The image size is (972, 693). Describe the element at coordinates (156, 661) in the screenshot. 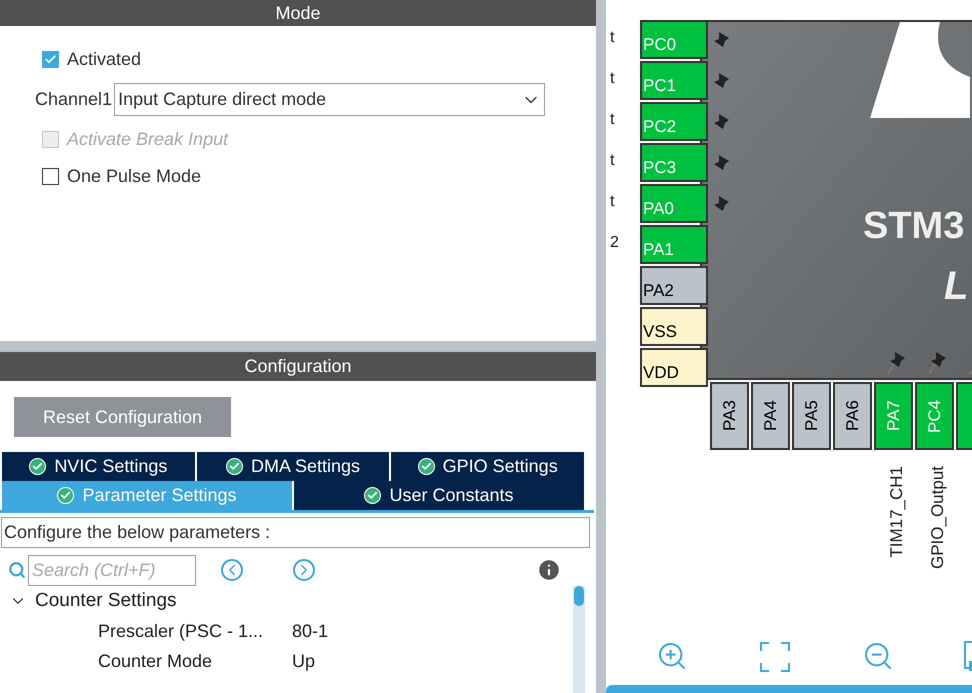

I see `parameter-name: Counter Mode` at that location.